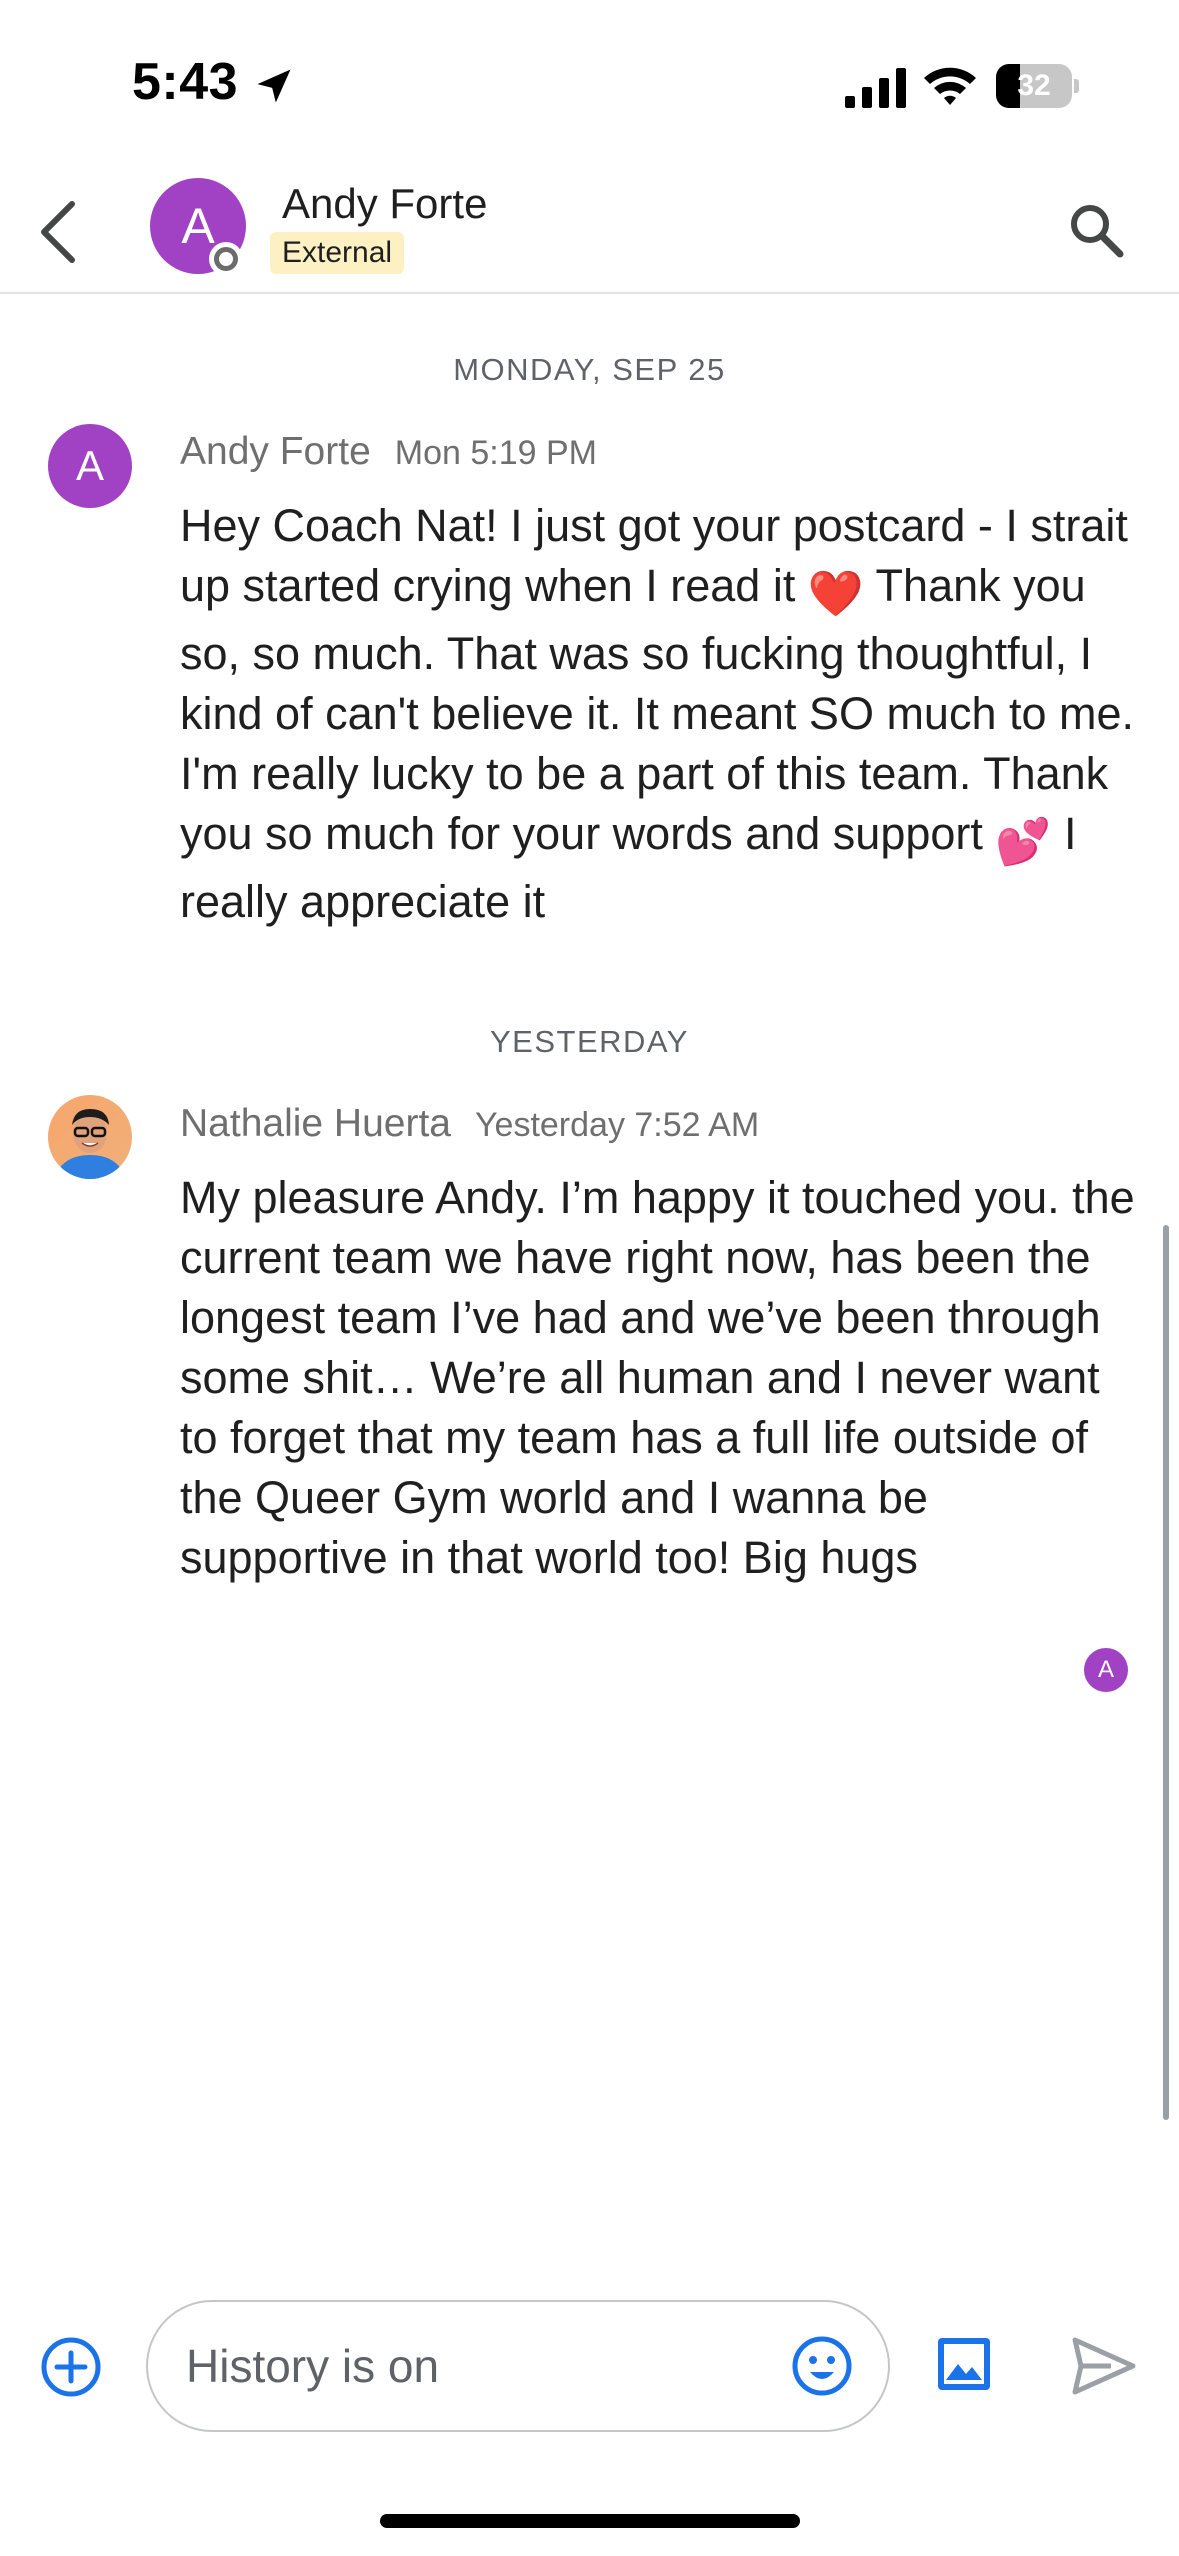  Describe the element at coordinates (226, 259) in the screenshot. I see `presence-icon` at that location.